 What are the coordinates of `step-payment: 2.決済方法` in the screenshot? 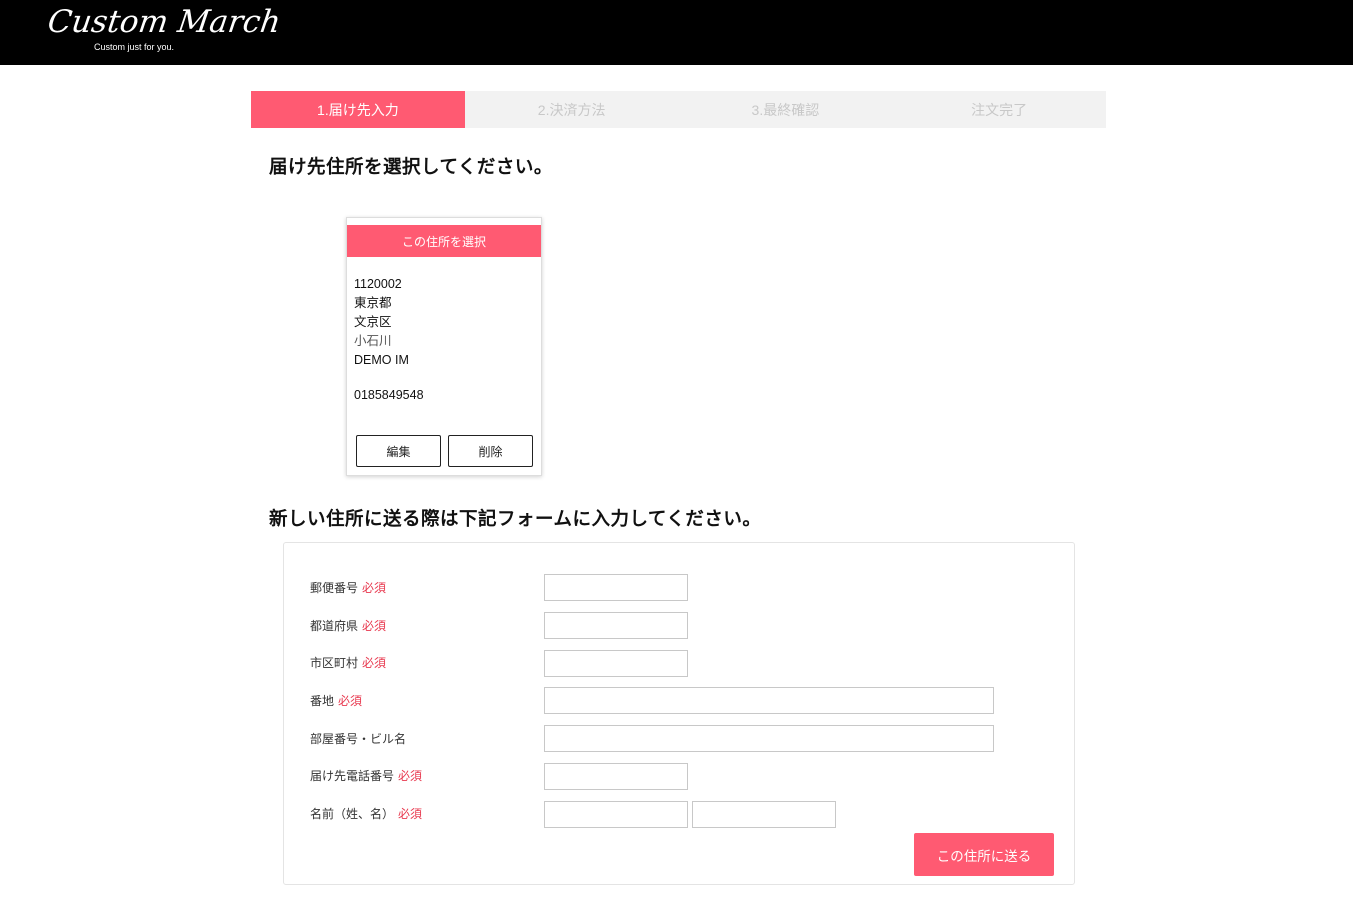 It's located at (571, 109).